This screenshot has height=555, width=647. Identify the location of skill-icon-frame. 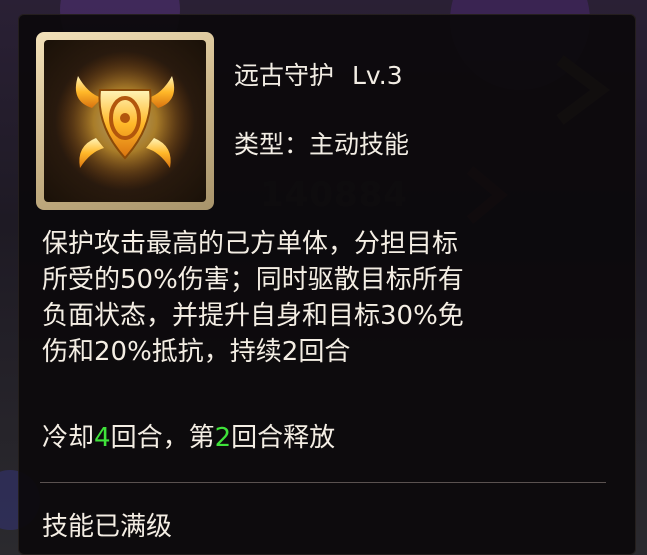
(125, 121).